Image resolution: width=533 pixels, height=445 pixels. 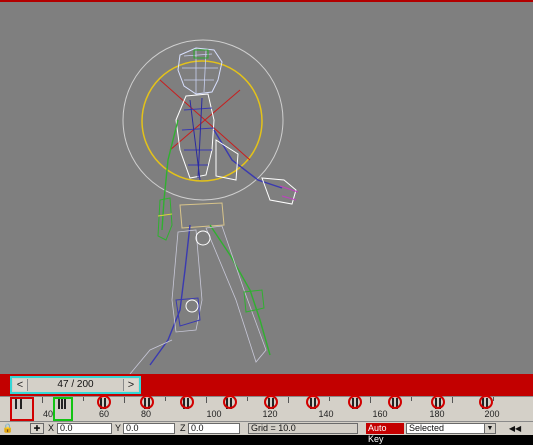 What do you see at coordinates (146, 414) in the screenshot?
I see `tick-label: 80` at bounding box center [146, 414].